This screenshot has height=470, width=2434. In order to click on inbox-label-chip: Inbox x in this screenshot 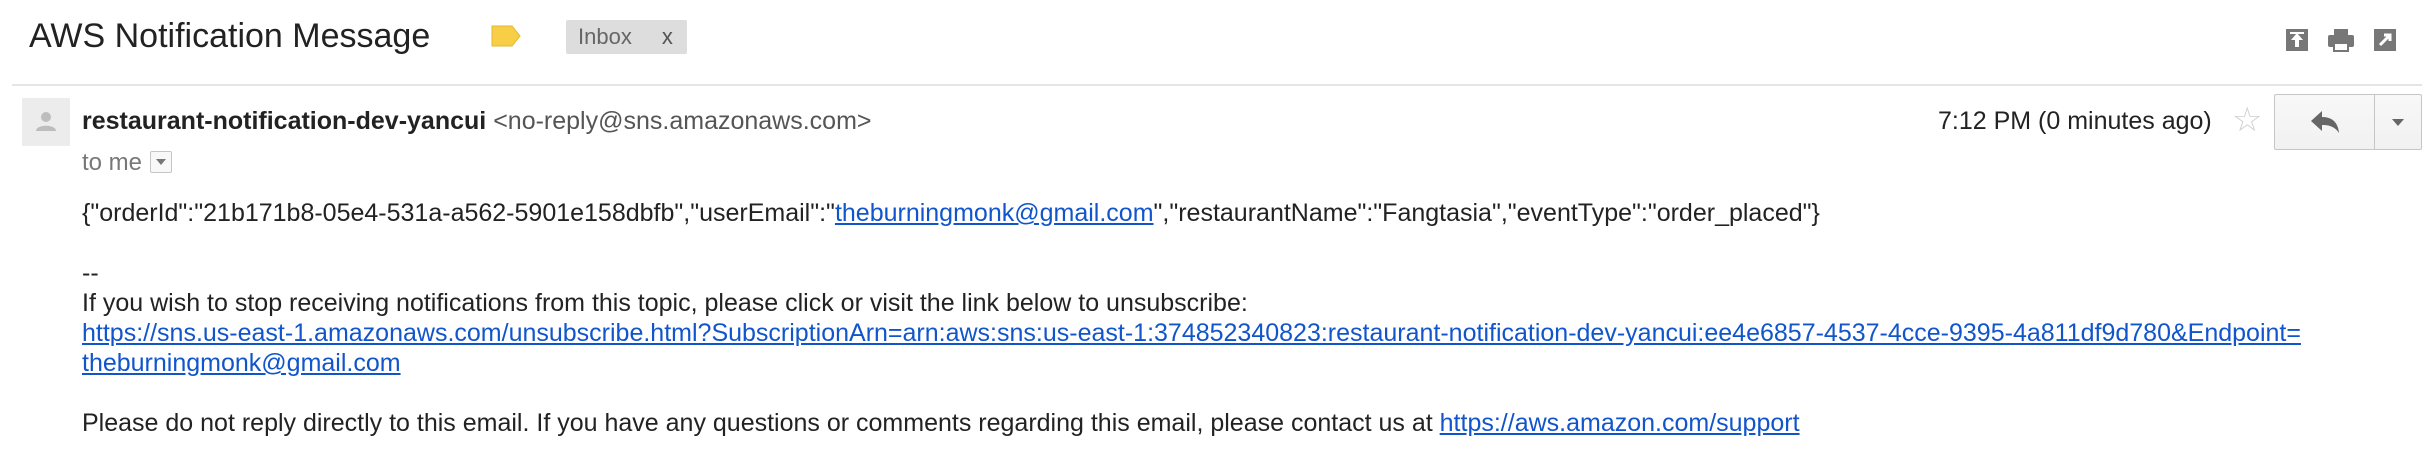, I will do `click(626, 37)`.